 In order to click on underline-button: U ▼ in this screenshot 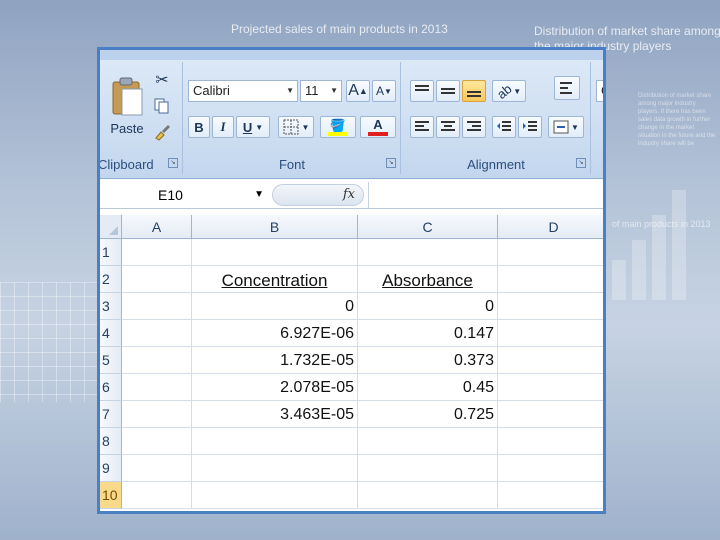, I will do `click(253, 127)`.